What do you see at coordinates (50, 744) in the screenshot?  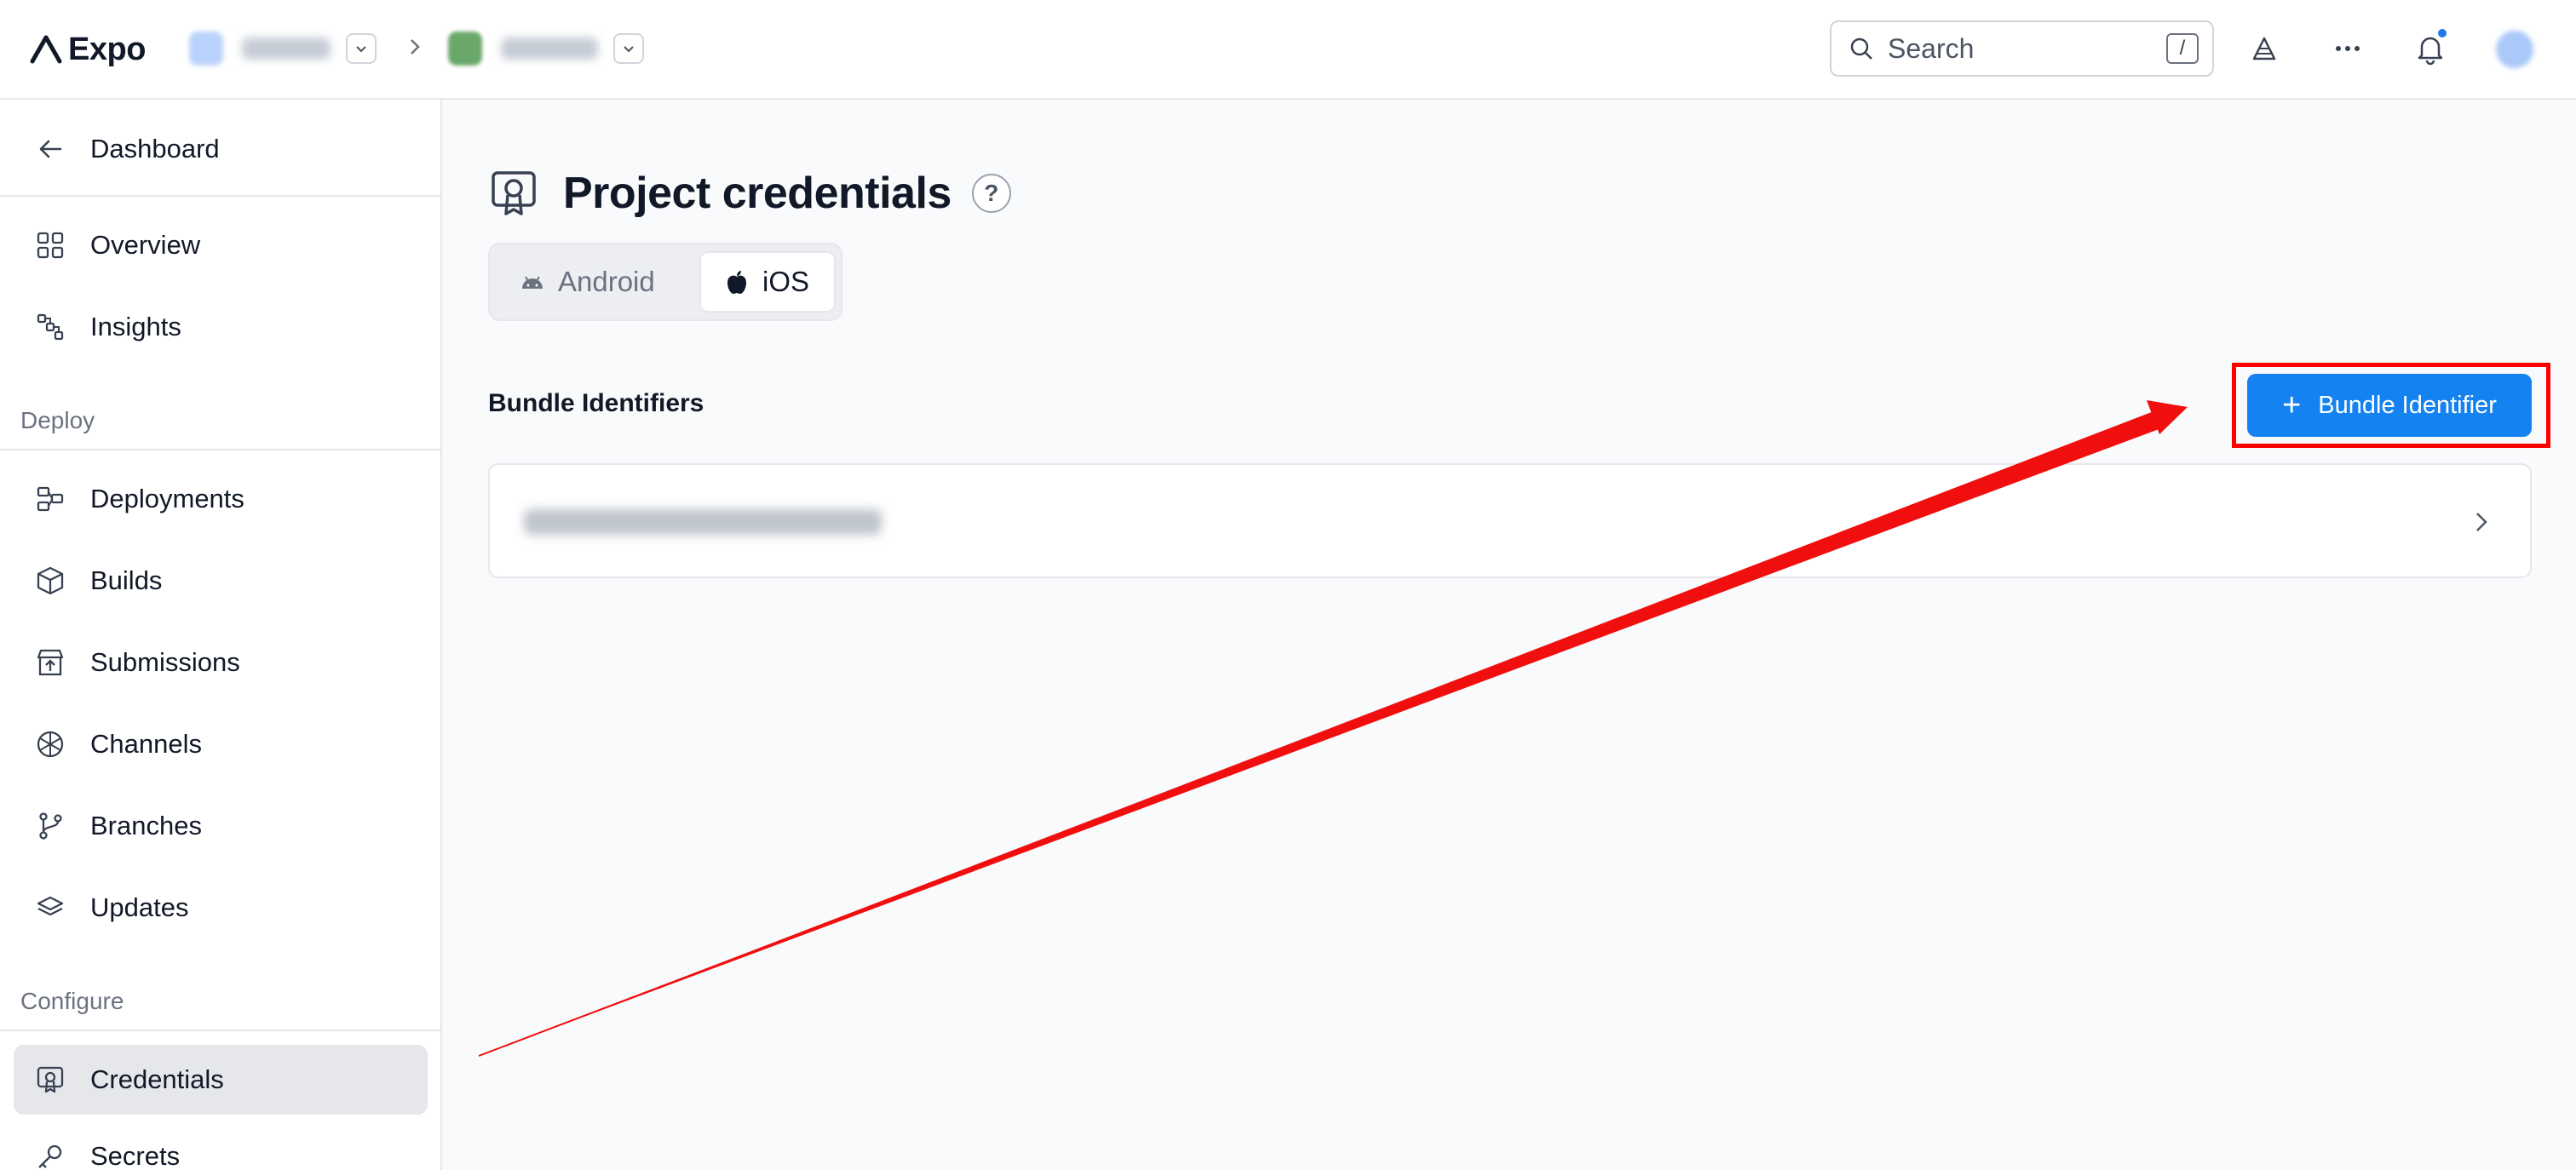 I see `channels-icon` at bounding box center [50, 744].